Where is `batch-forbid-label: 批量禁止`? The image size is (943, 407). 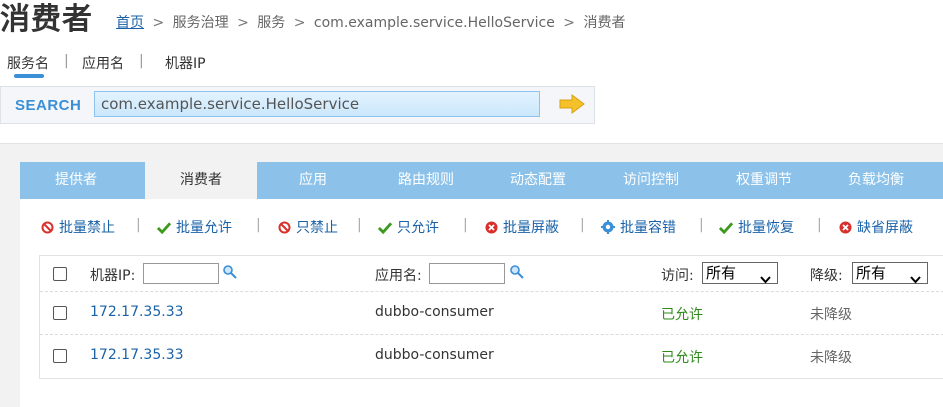
batch-forbid-label: 批量禁止 is located at coordinates (87, 228).